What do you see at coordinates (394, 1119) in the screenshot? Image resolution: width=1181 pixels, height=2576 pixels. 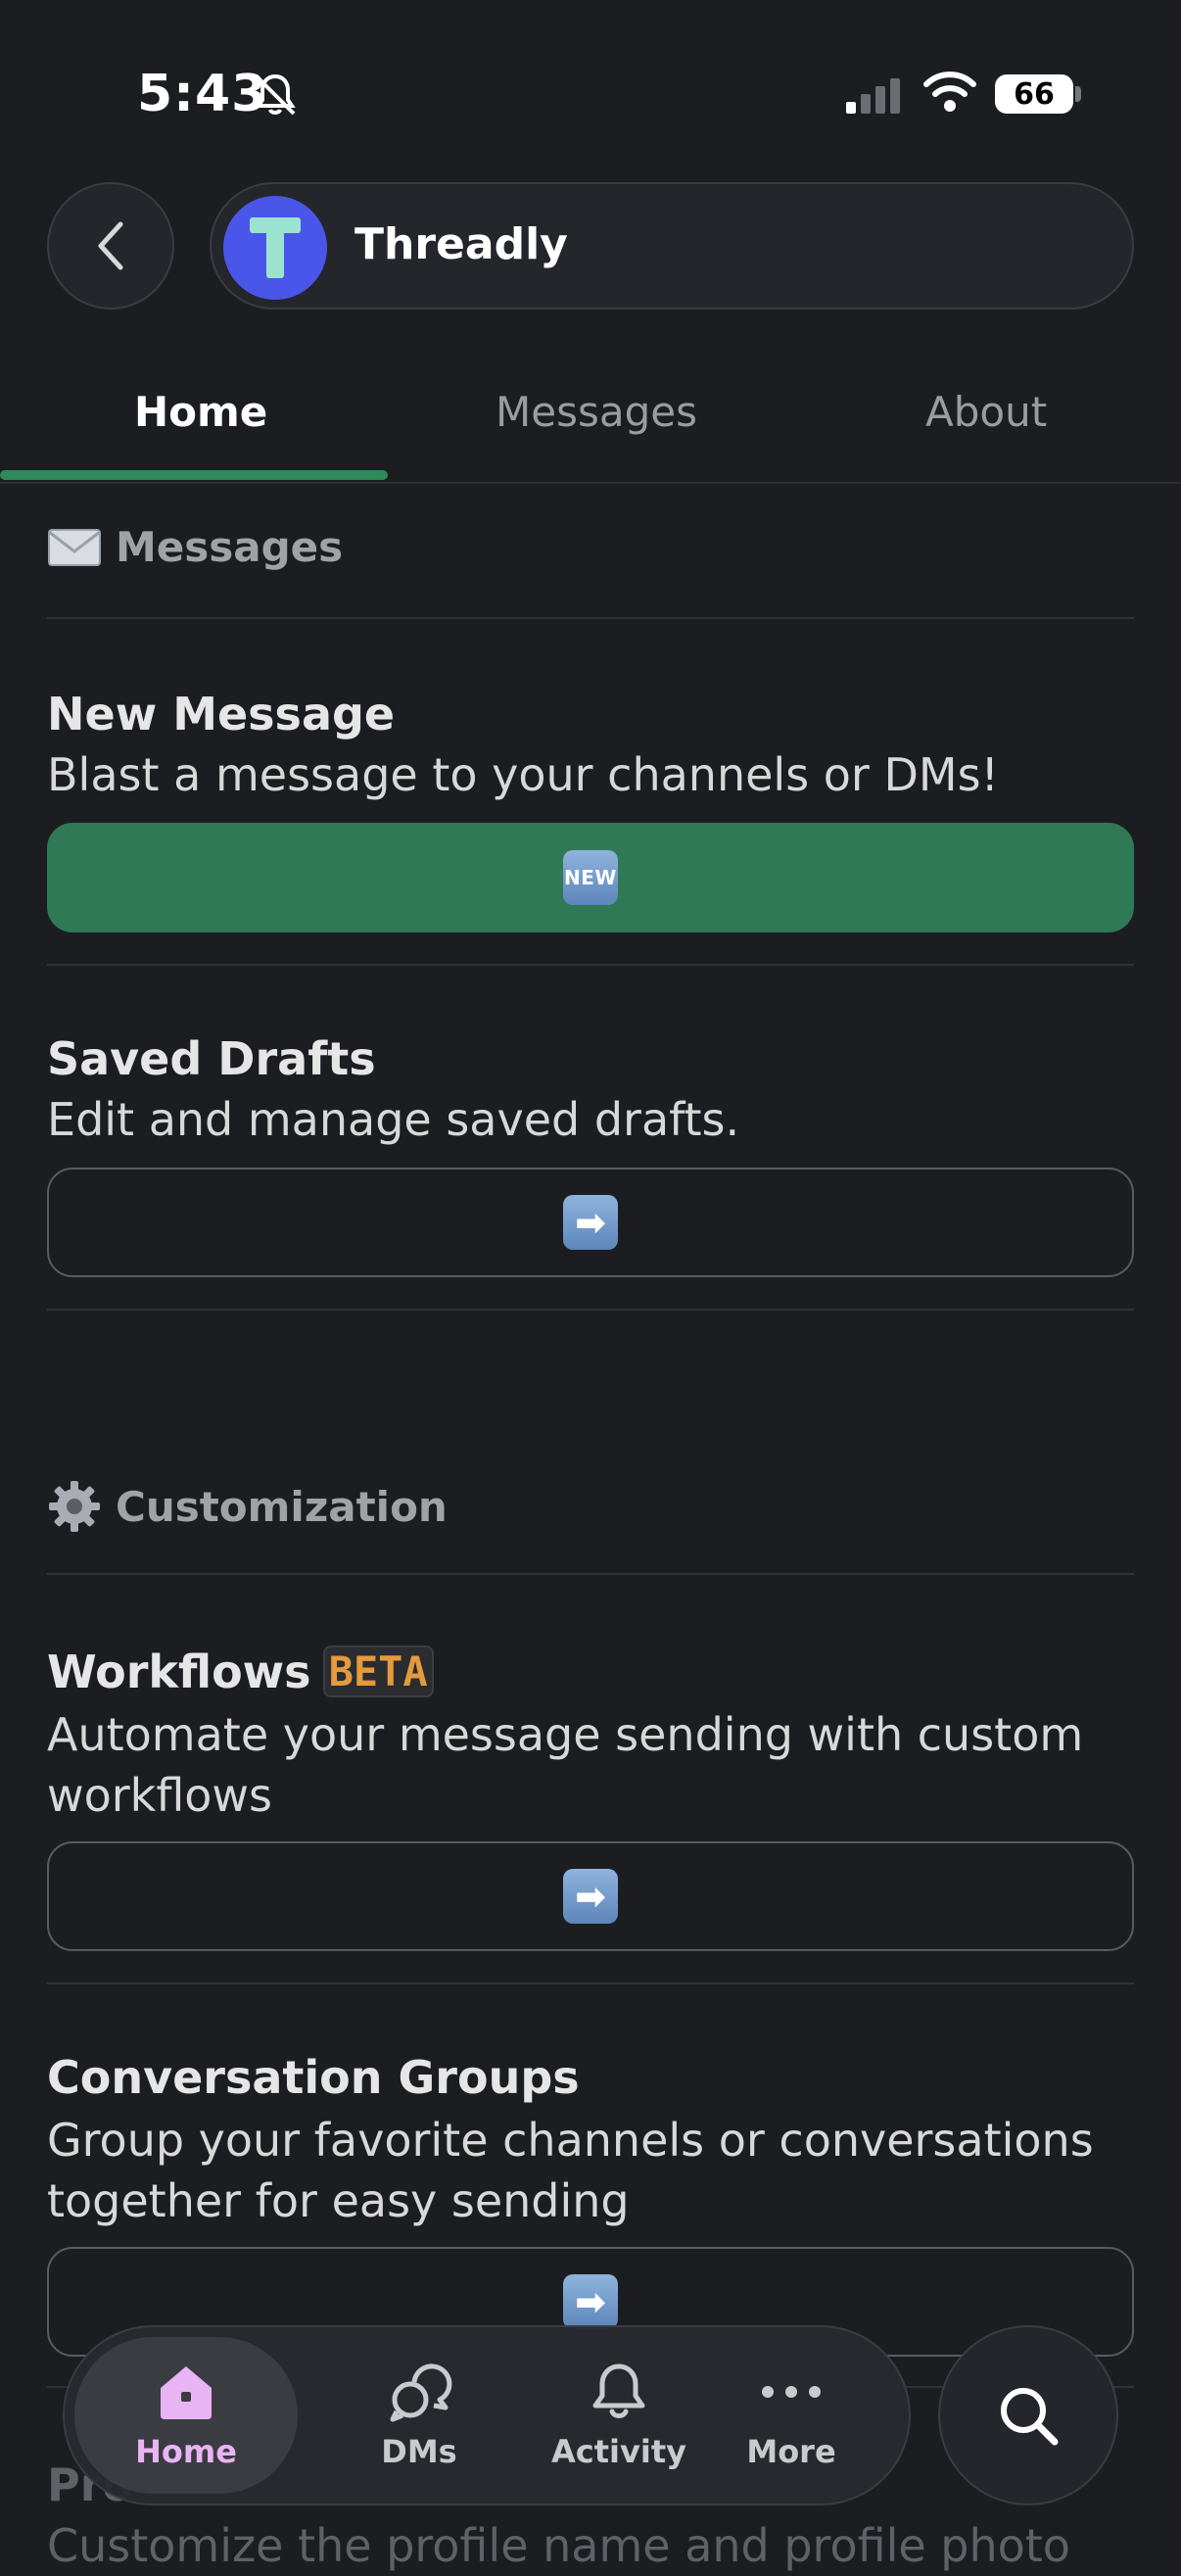 I see `item-description: Edit and manage saved drafts.` at bounding box center [394, 1119].